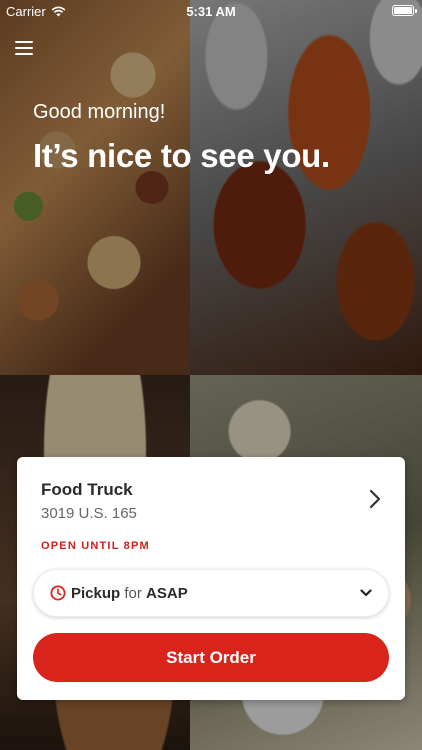 This screenshot has width=422, height=750. I want to click on clock-icon, so click(58, 593).